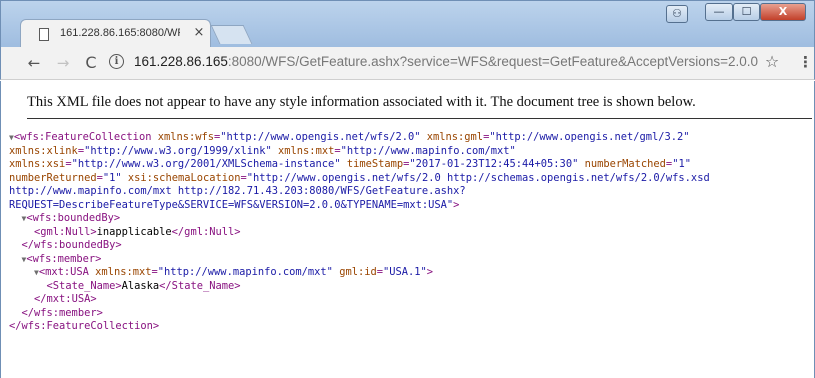 Image resolution: width=815 pixels, height=378 pixels. What do you see at coordinates (783, 12) in the screenshot?
I see `close-window-button: X` at bounding box center [783, 12].